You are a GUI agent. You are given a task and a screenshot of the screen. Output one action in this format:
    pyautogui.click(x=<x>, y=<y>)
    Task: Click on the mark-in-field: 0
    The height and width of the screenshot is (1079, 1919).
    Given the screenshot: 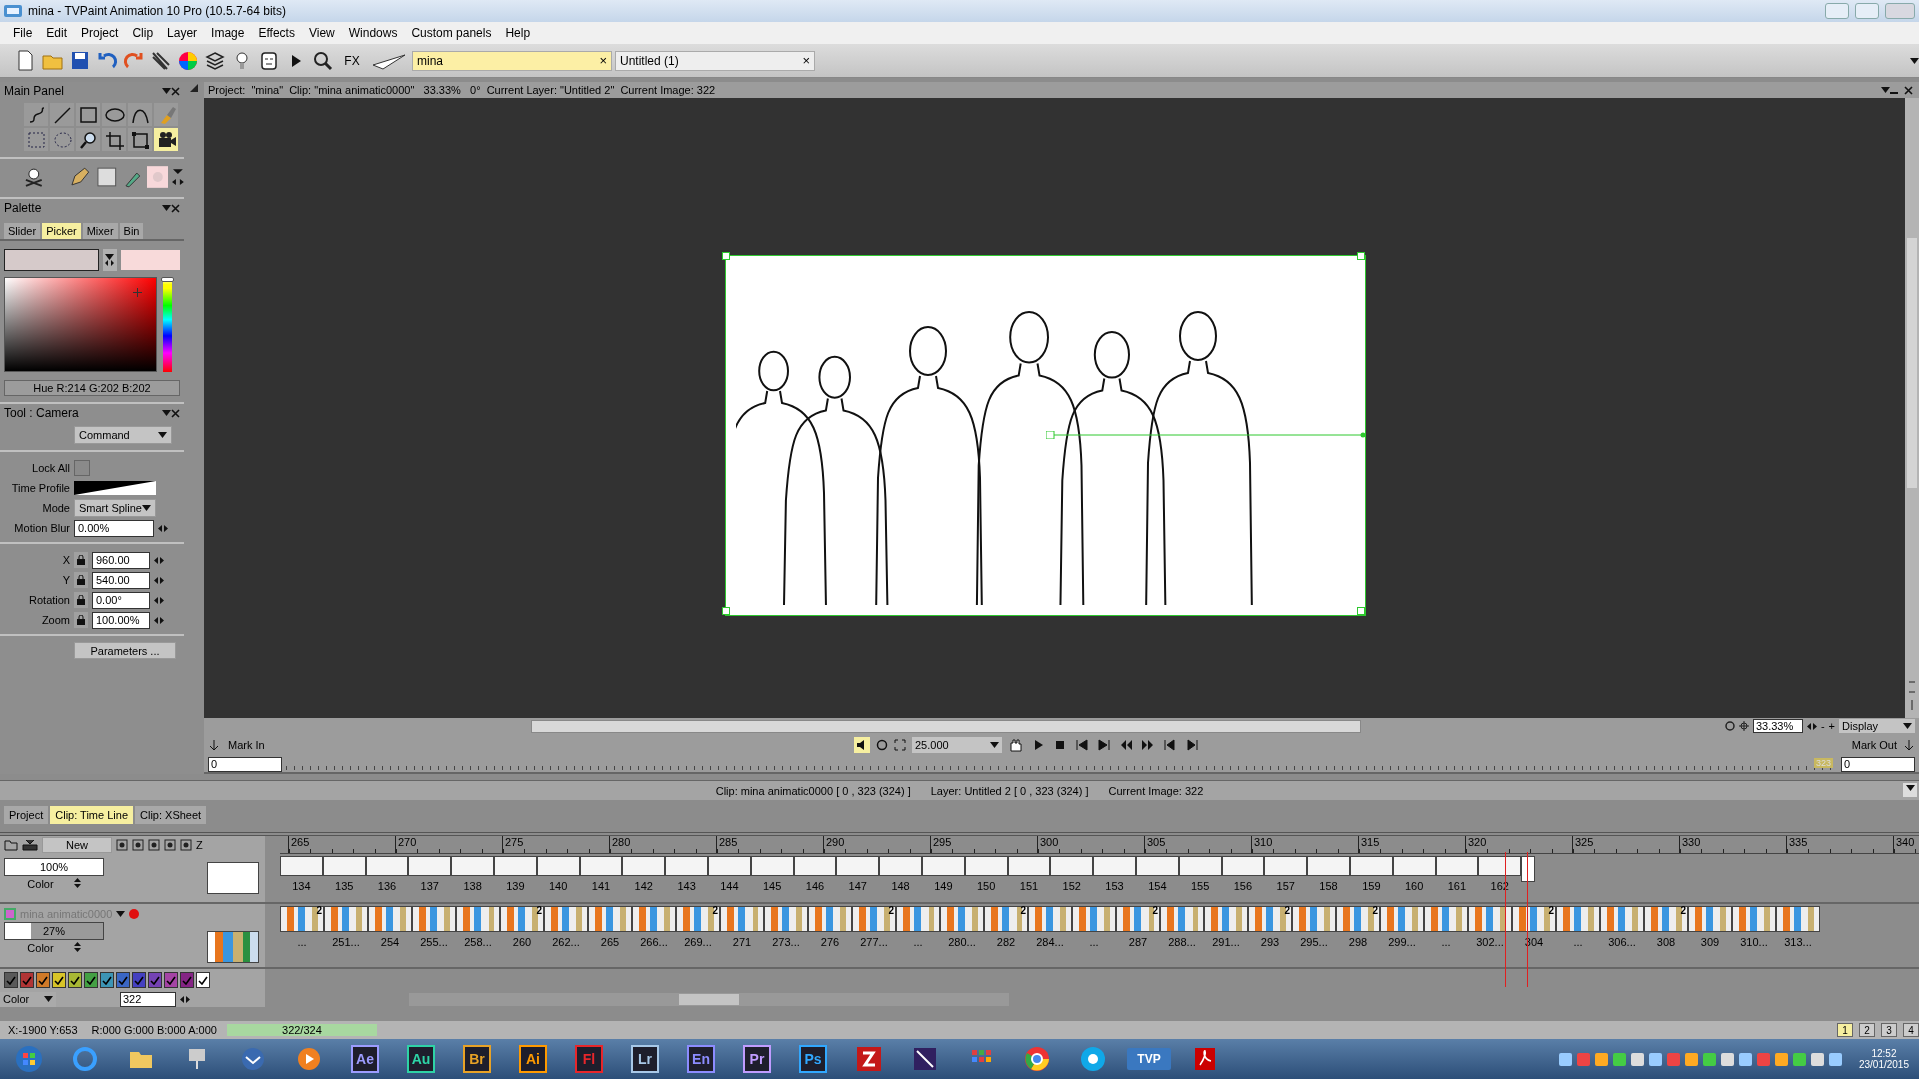 What is the action you would take?
    pyautogui.click(x=245, y=764)
    